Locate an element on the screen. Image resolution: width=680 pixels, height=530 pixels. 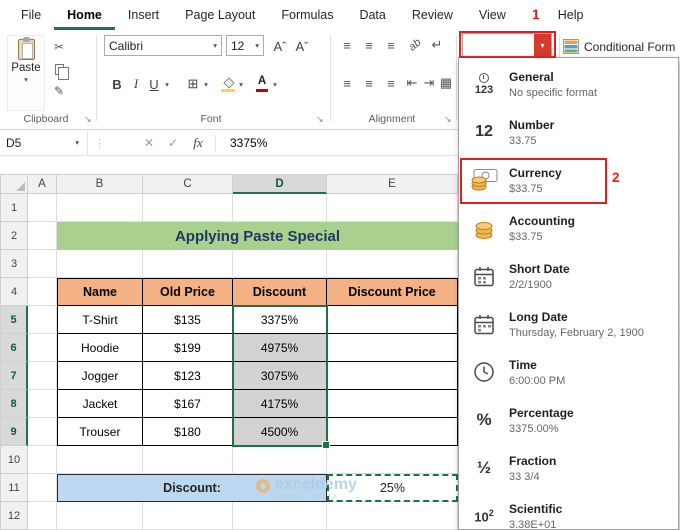
column-header-a: A is located at coordinates (42, 184).